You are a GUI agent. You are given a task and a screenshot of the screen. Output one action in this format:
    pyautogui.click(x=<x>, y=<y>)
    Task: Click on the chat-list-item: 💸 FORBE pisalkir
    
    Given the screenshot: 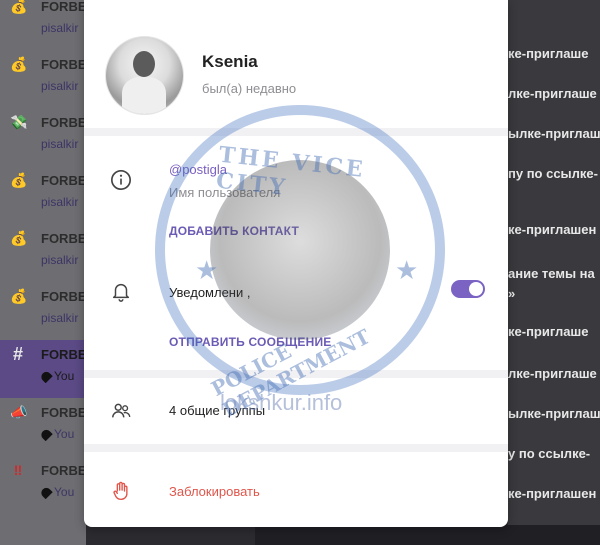 What is the action you would take?
    pyautogui.click(x=43, y=137)
    